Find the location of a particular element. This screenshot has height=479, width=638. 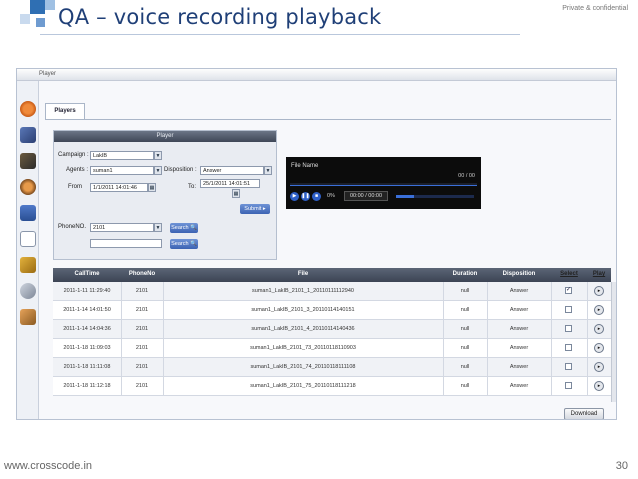

pause-icon: ❚❚ is located at coordinates (305, 196).